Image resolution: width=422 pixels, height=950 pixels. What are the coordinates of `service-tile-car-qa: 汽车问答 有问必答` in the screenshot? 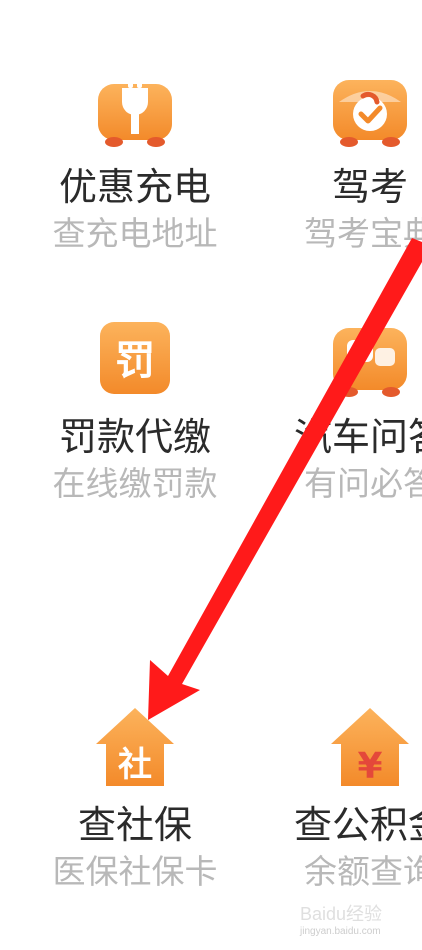 It's located at (346, 408).